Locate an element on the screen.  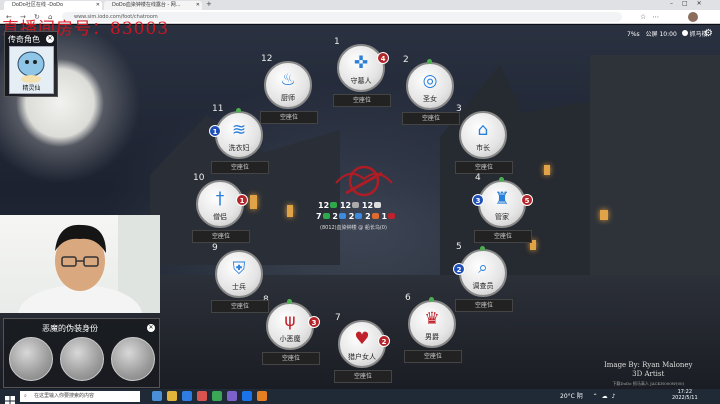
role-token: ♨ 厨师 is located at coordinates (288, 85).